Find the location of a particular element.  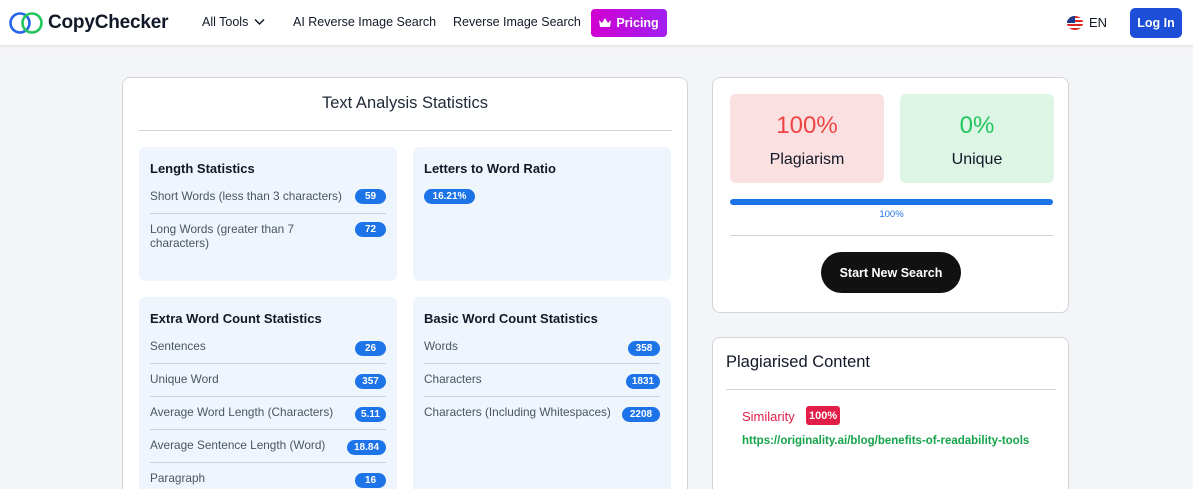

language-selector: EN is located at coordinates (1087, 22).